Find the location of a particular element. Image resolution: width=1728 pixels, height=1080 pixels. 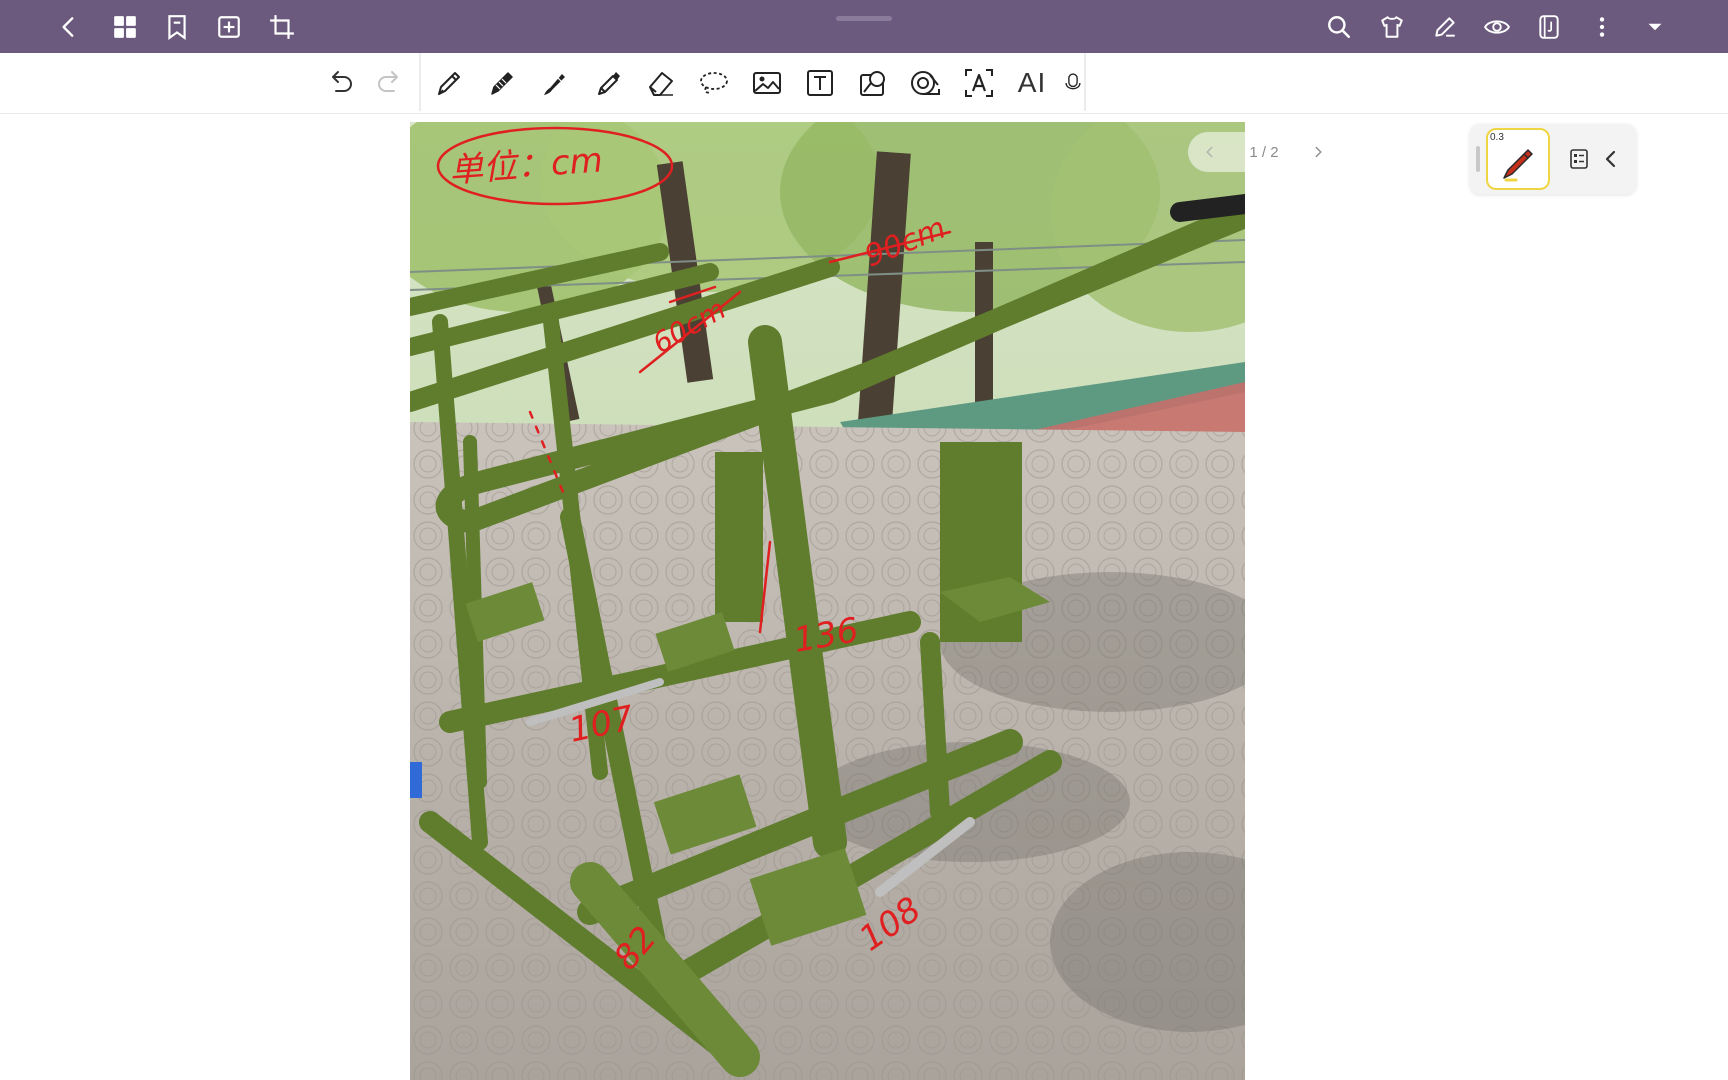

text-recognition-icon is located at coordinates (979, 83).